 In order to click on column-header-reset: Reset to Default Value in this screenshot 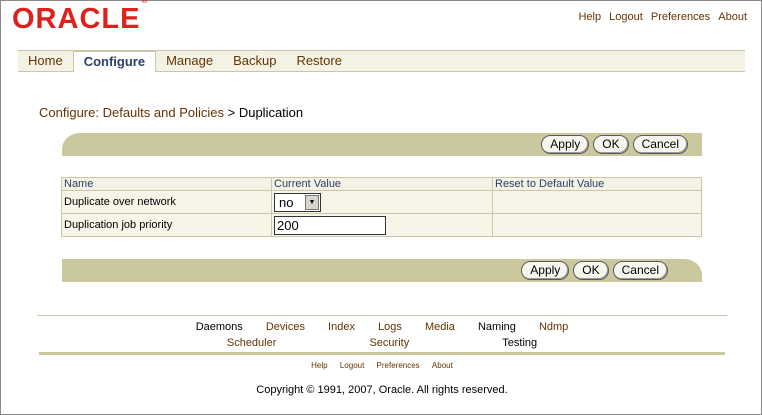, I will do `click(597, 184)`.